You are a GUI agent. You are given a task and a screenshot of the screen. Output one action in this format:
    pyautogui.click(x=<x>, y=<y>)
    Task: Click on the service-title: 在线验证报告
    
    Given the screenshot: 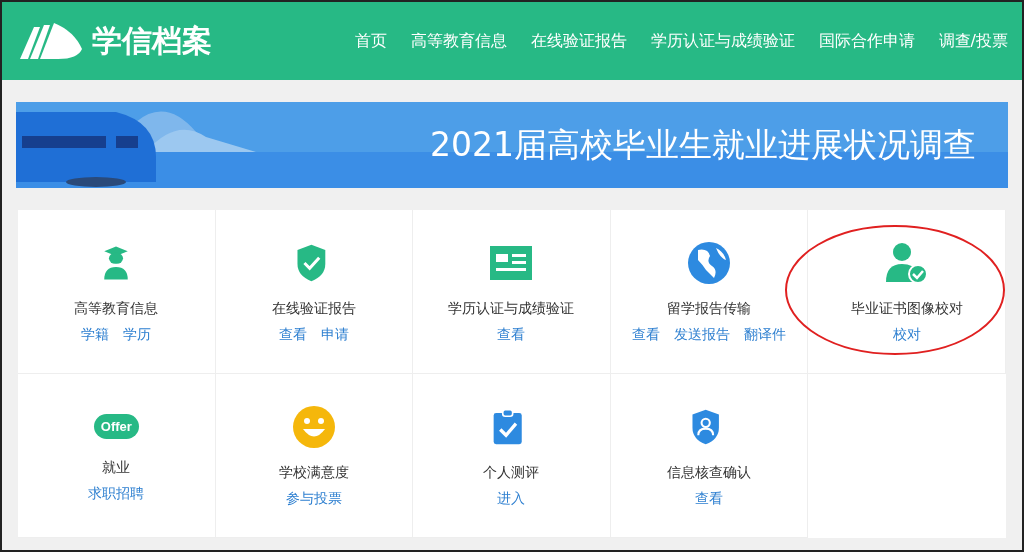 What is the action you would take?
    pyautogui.click(x=313, y=309)
    